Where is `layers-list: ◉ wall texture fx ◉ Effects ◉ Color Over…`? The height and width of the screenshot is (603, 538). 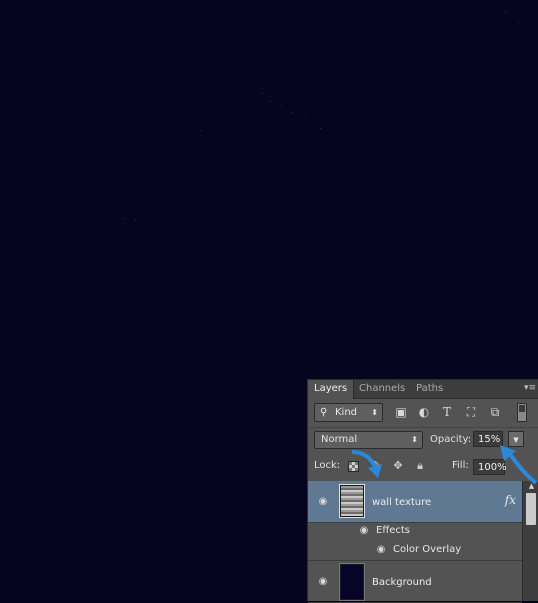 layers-list: ◉ wall texture fx ◉ Effects ◉ Color Over… is located at coordinates (415, 542).